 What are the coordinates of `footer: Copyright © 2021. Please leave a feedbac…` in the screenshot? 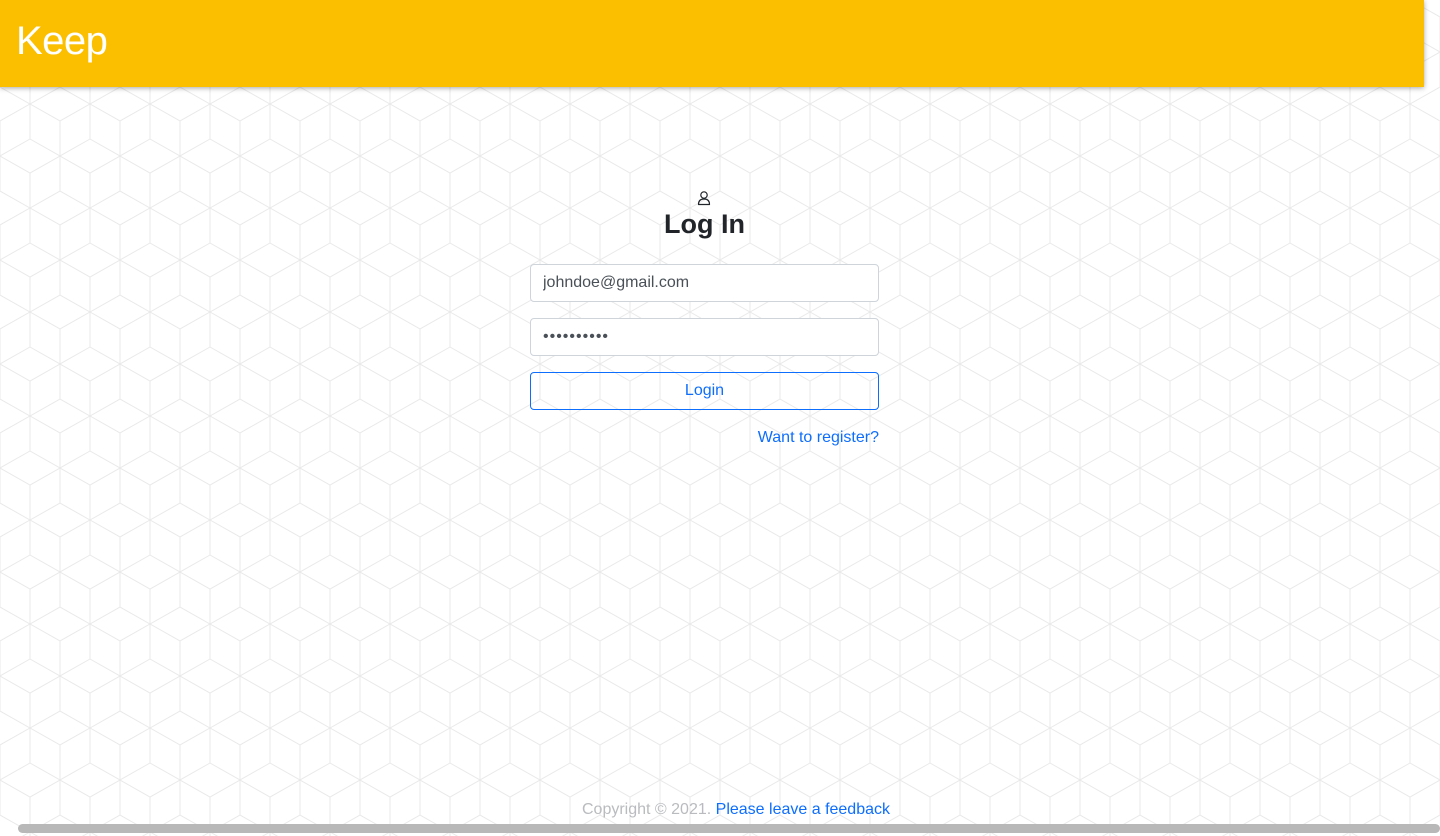 It's located at (720, 810).